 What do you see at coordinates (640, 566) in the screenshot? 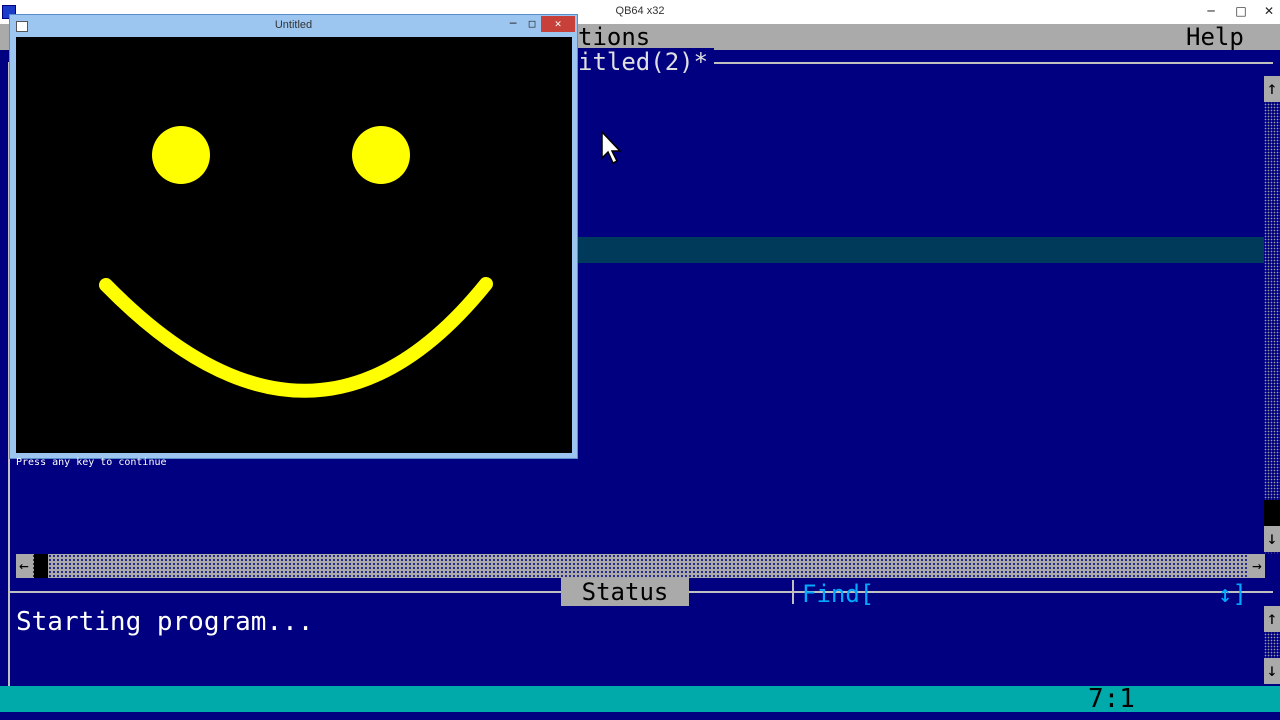
I see `horizontal-scrollbar: ← →` at bounding box center [640, 566].